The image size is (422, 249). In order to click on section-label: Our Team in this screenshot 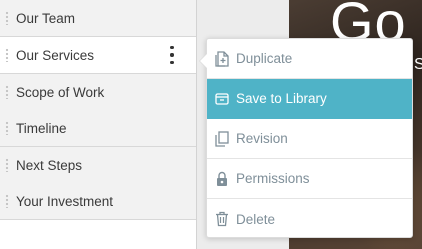, I will do `click(46, 18)`.